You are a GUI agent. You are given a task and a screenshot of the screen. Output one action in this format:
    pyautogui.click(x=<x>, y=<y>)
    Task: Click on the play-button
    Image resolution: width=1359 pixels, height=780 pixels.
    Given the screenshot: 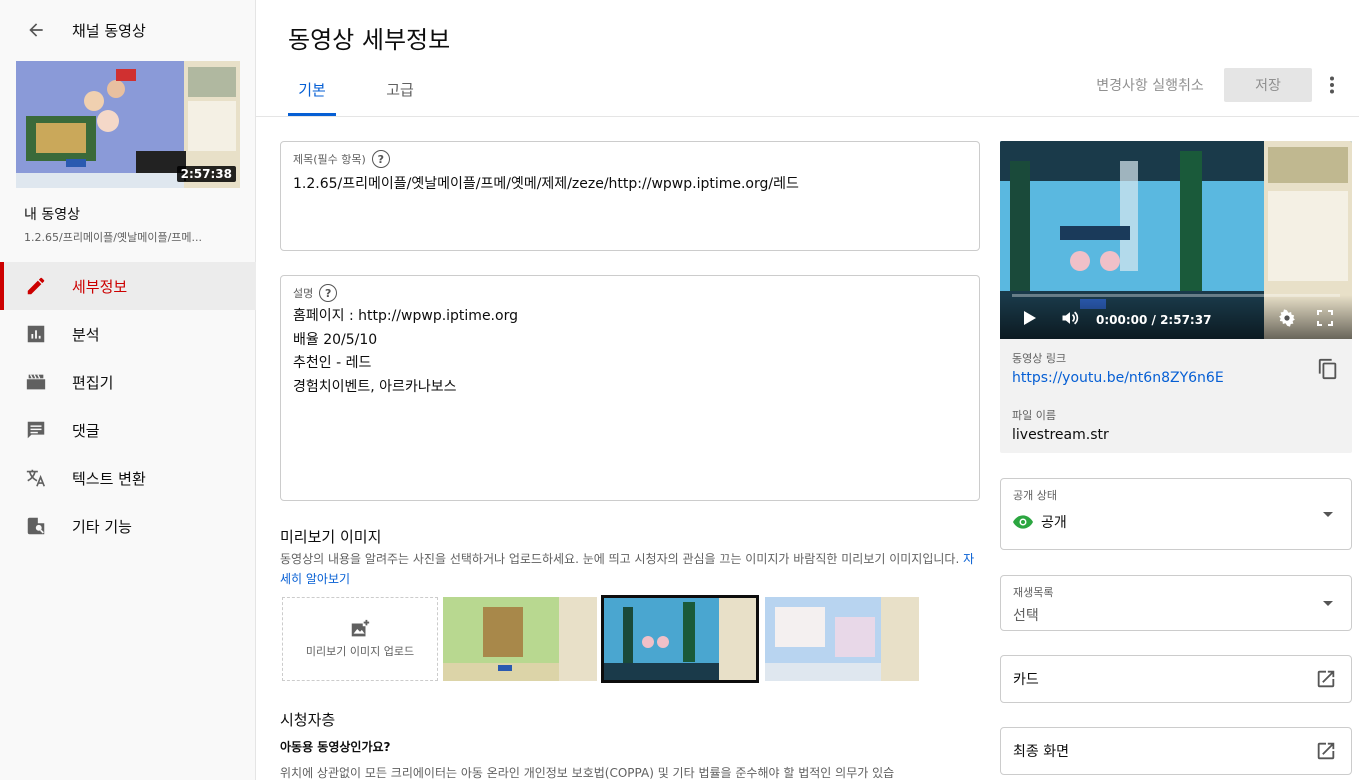 What is the action you would take?
    pyautogui.click(x=1030, y=318)
    